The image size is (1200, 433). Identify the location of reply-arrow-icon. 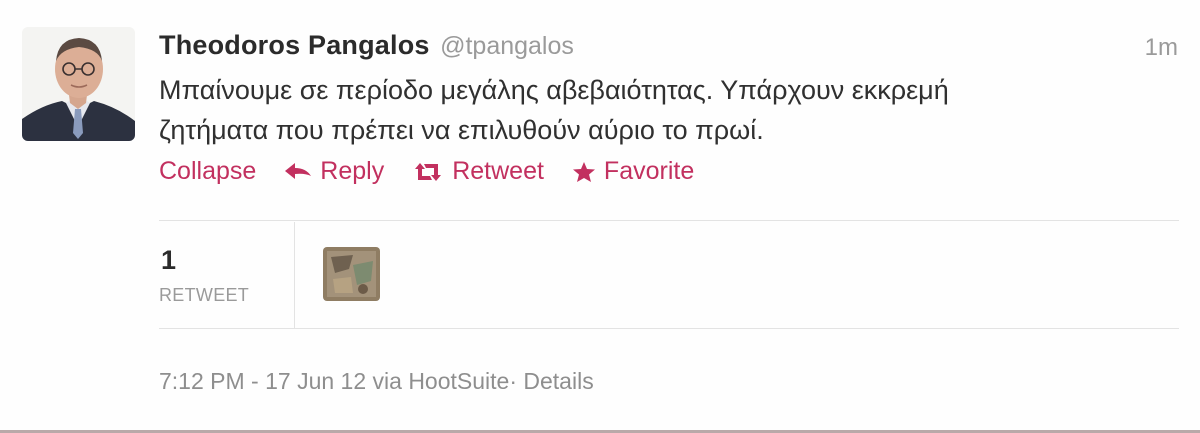
(298, 172).